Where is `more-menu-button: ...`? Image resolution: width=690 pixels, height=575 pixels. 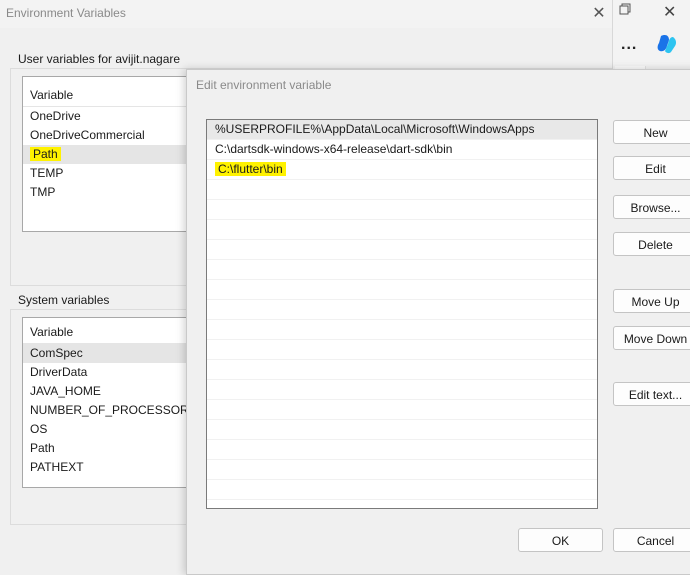
more-menu-button: ... is located at coordinates (629, 45).